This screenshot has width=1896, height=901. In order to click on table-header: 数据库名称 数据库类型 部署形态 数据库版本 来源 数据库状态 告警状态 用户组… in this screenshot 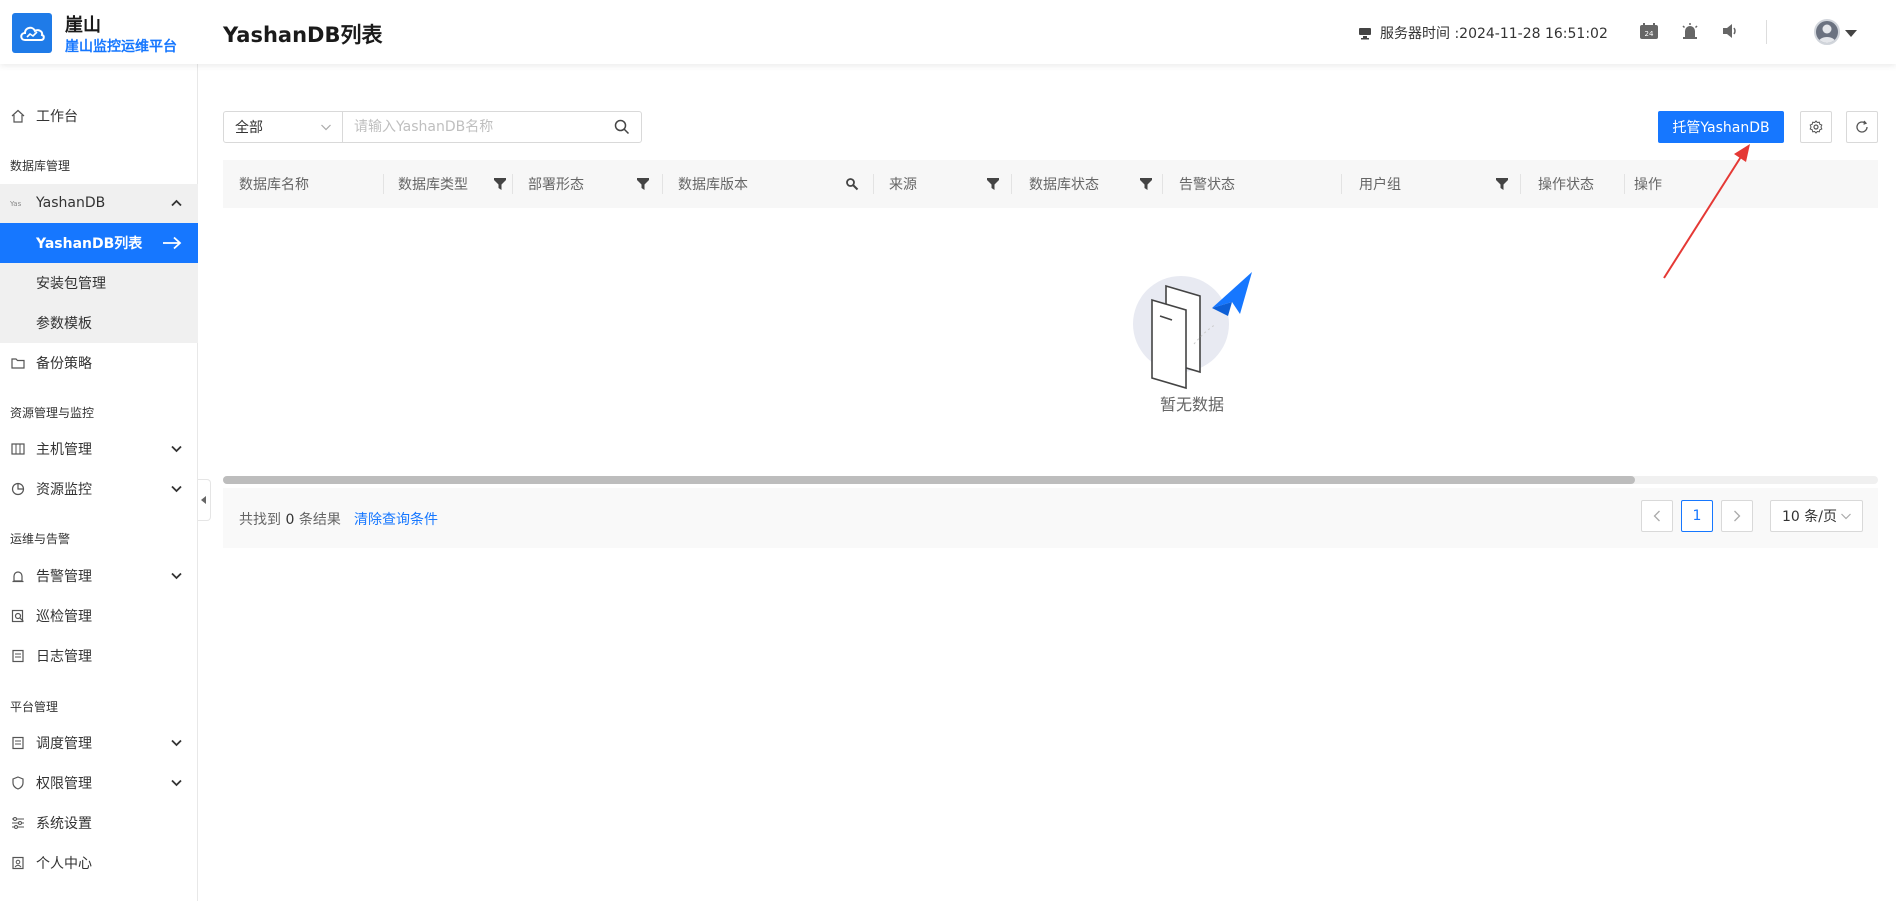, I will do `click(1050, 184)`.